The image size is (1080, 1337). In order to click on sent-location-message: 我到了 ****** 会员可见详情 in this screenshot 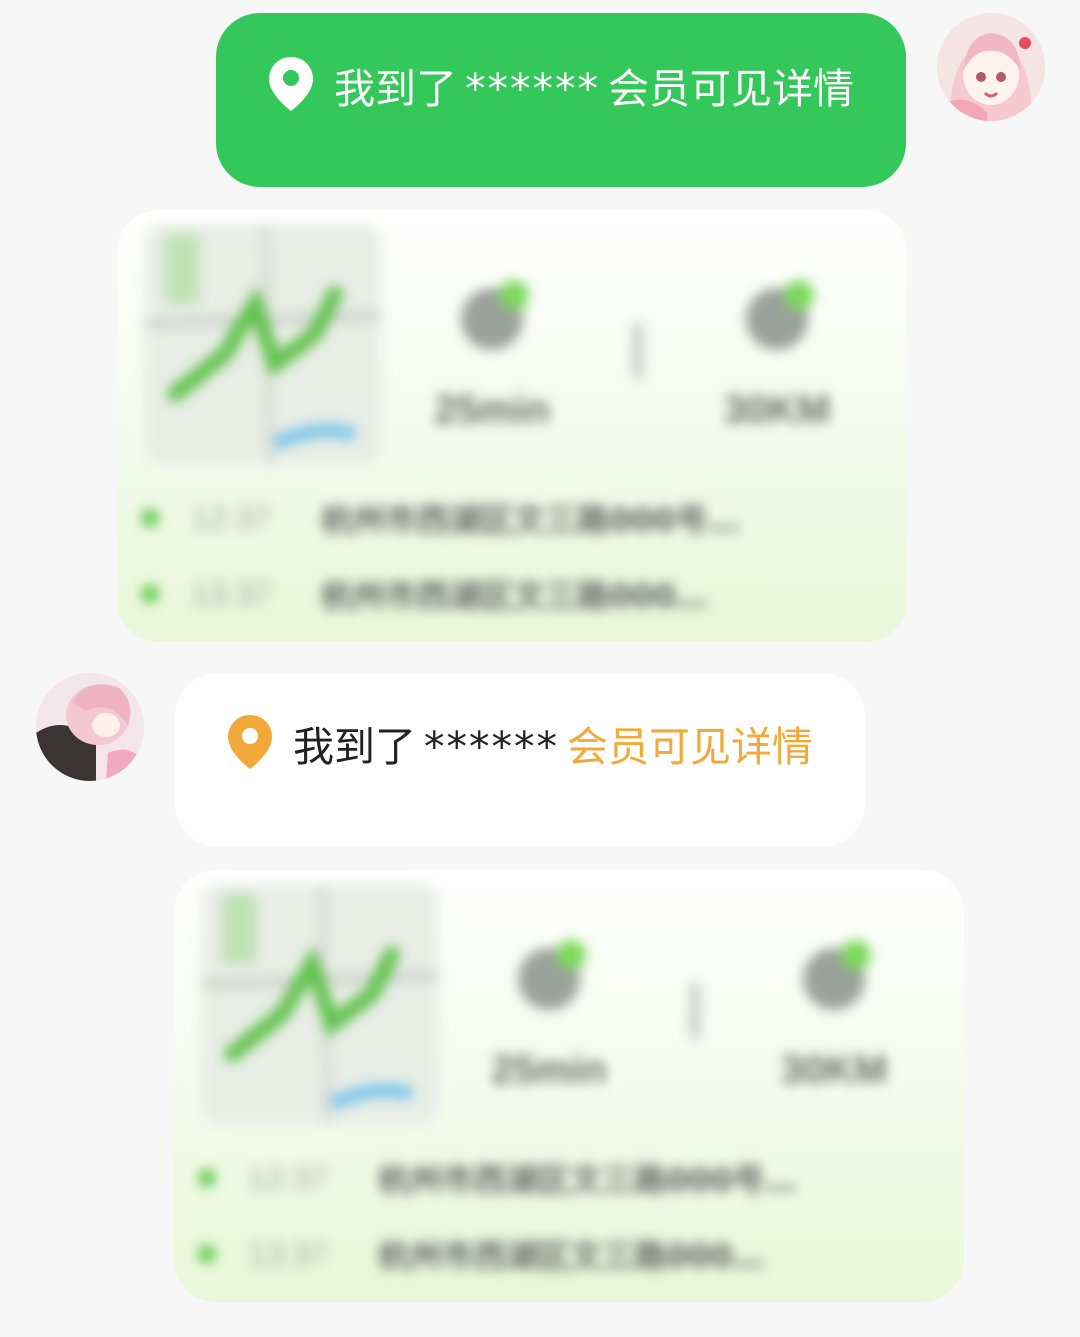, I will do `click(561, 100)`.